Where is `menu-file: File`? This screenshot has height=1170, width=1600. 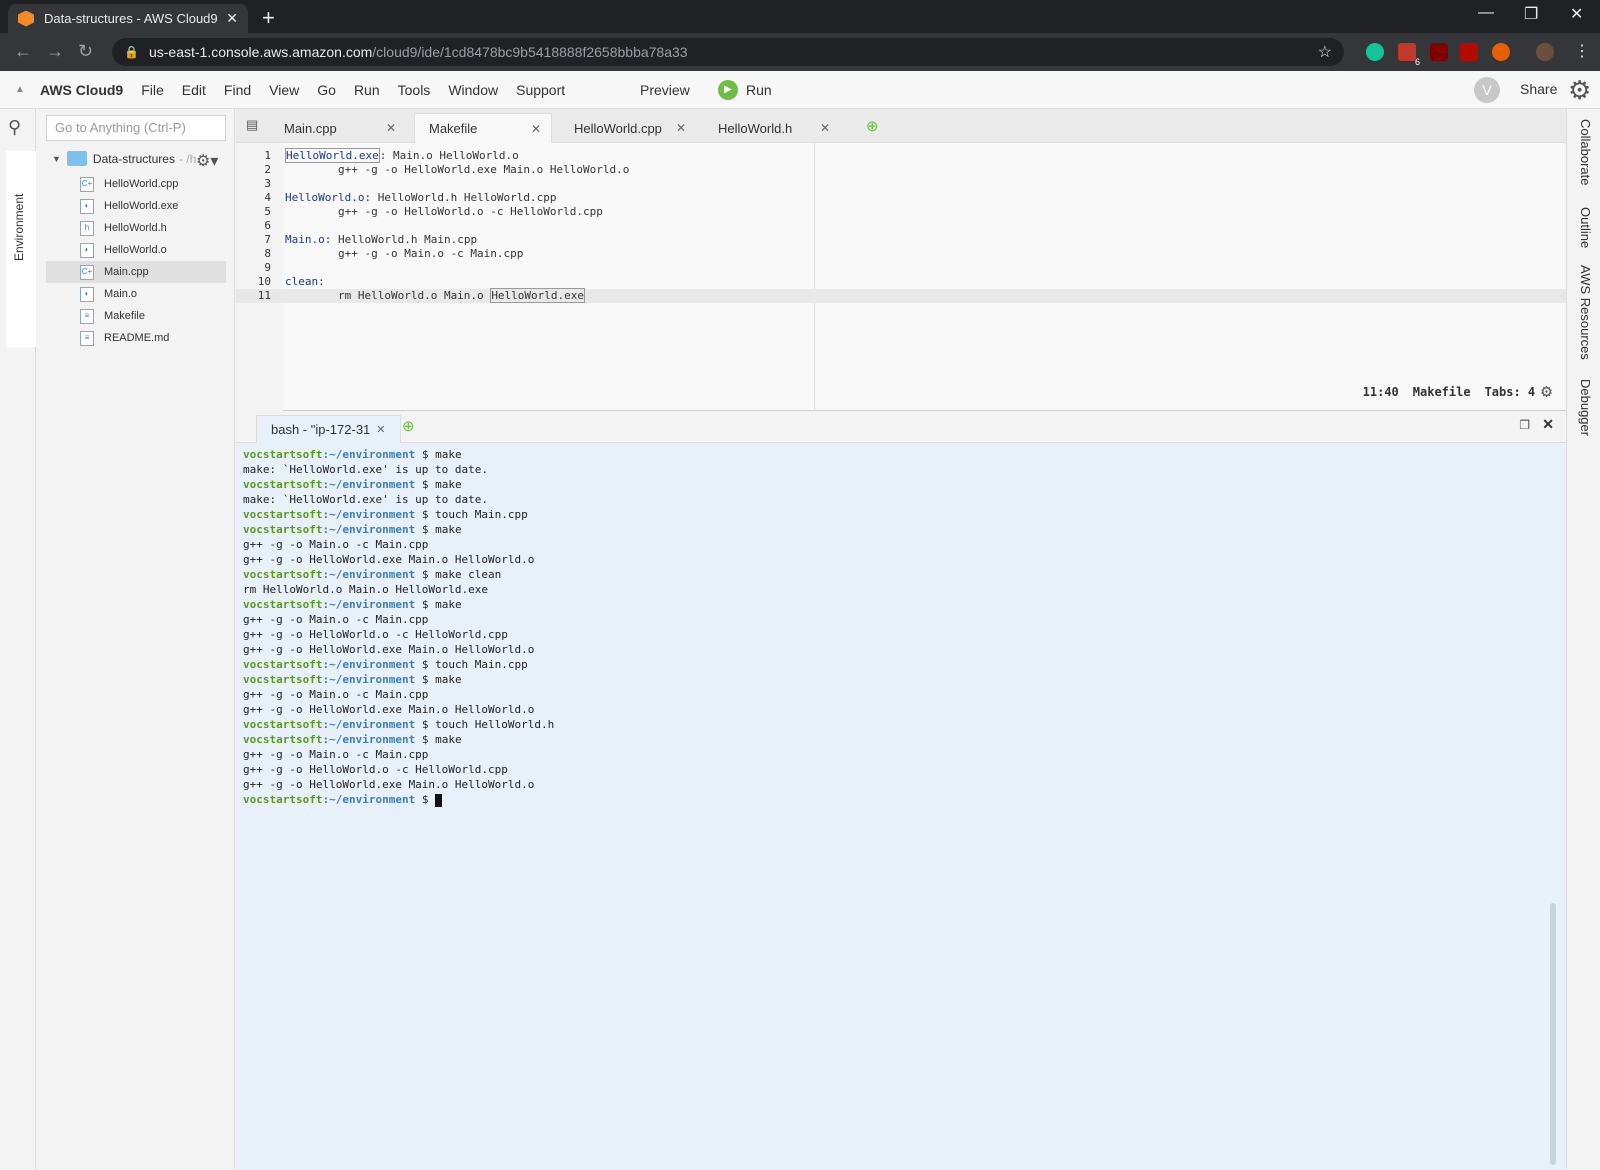 menu-file: File is located at coordinates (152, 90).